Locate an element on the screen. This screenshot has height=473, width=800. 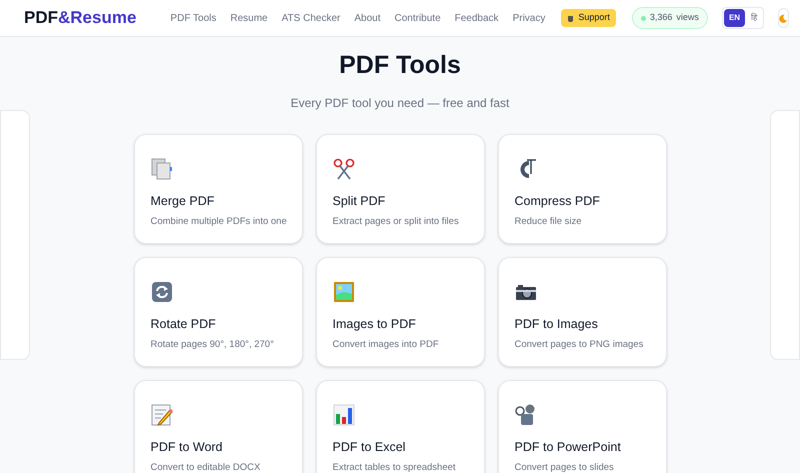
tool-title: PDF to Word is located at coordinates (187, 447).